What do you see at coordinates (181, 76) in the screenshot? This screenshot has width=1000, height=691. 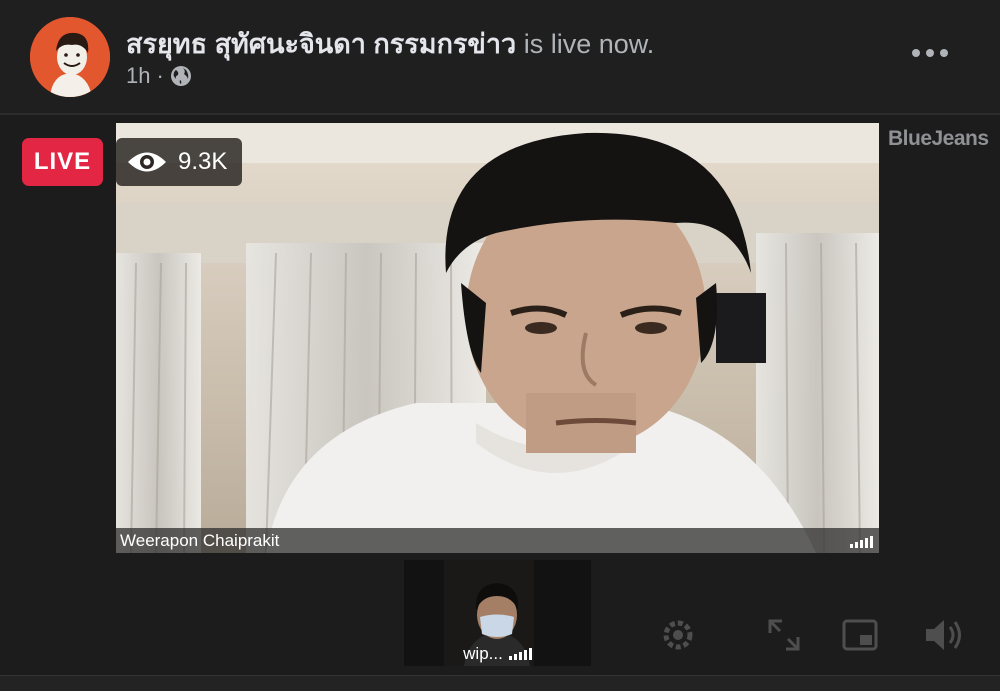 I see `globe-icon` at bounding box center [181, 76].